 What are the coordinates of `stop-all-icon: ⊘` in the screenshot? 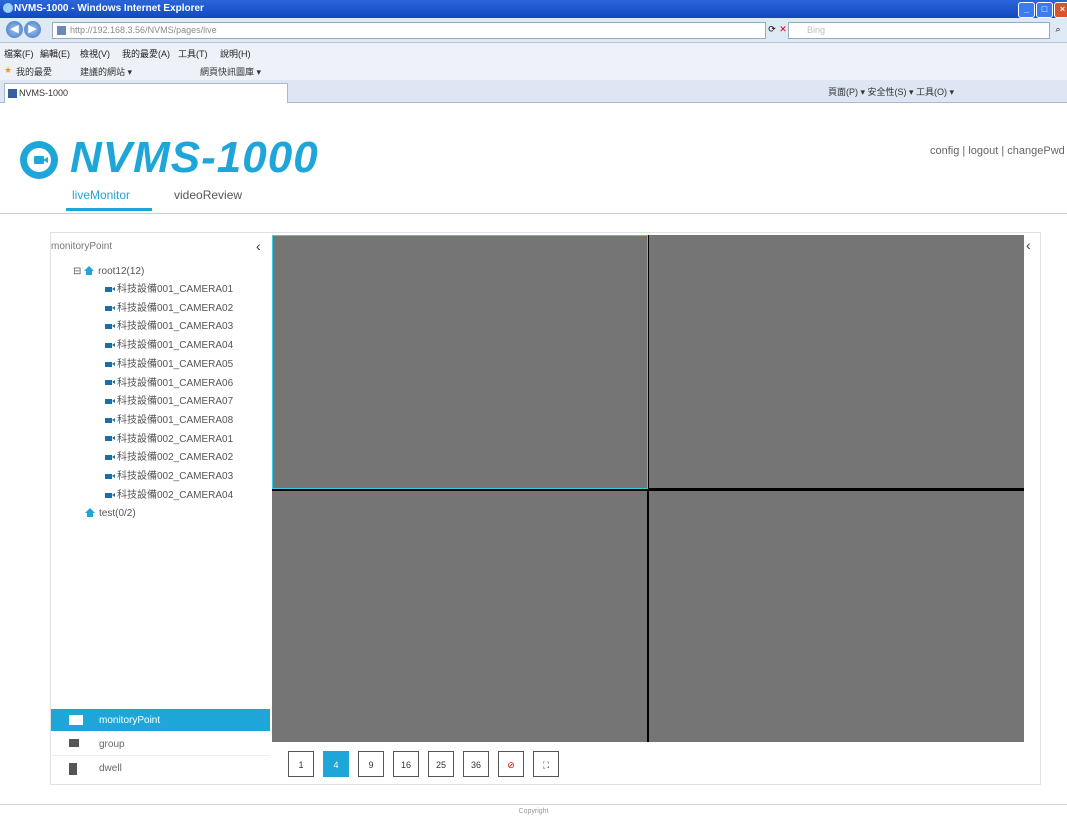 It's located at (511, 764).